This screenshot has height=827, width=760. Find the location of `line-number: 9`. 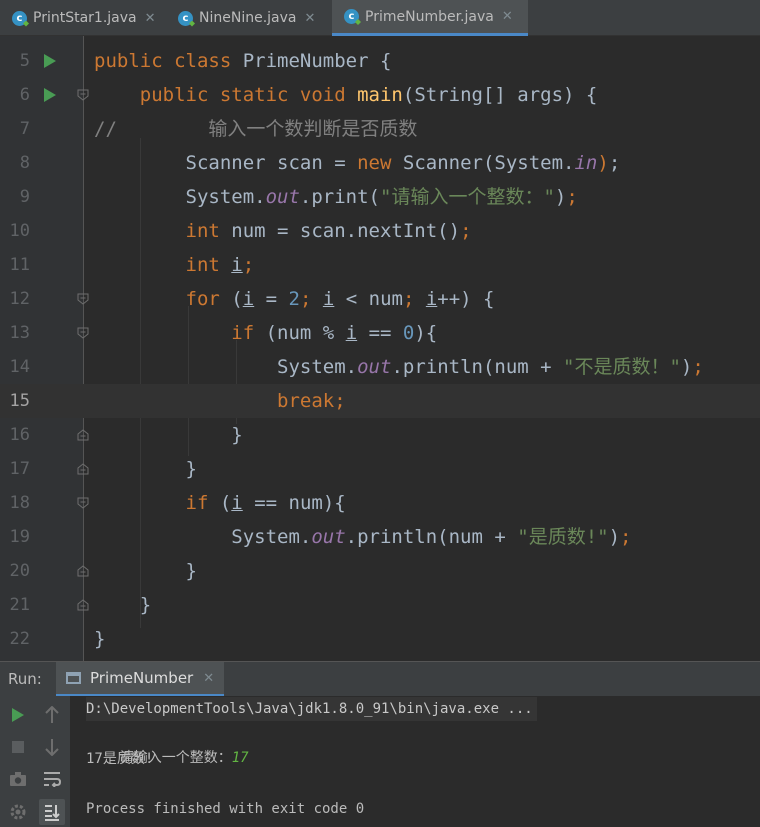

line-number: 9 is located at coordinates (24, 197).